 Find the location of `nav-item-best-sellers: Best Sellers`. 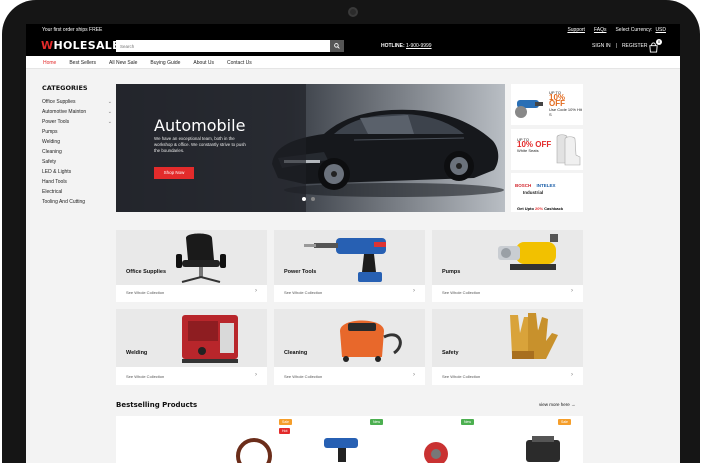

nav-item-best-sellers: Best Sellers is located at coordinates (82, 63).